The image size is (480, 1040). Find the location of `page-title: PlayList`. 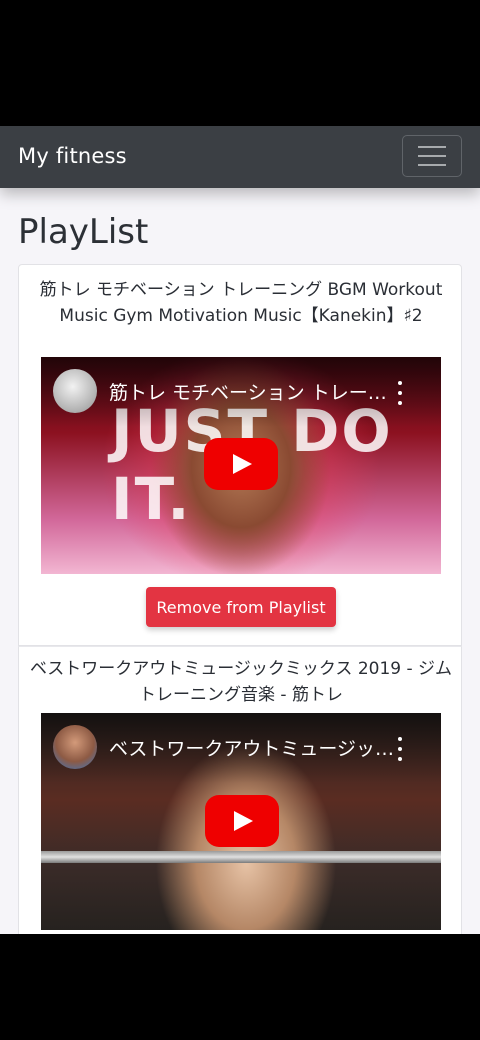

page-title: PlayList is located at coordinates (83, 232).